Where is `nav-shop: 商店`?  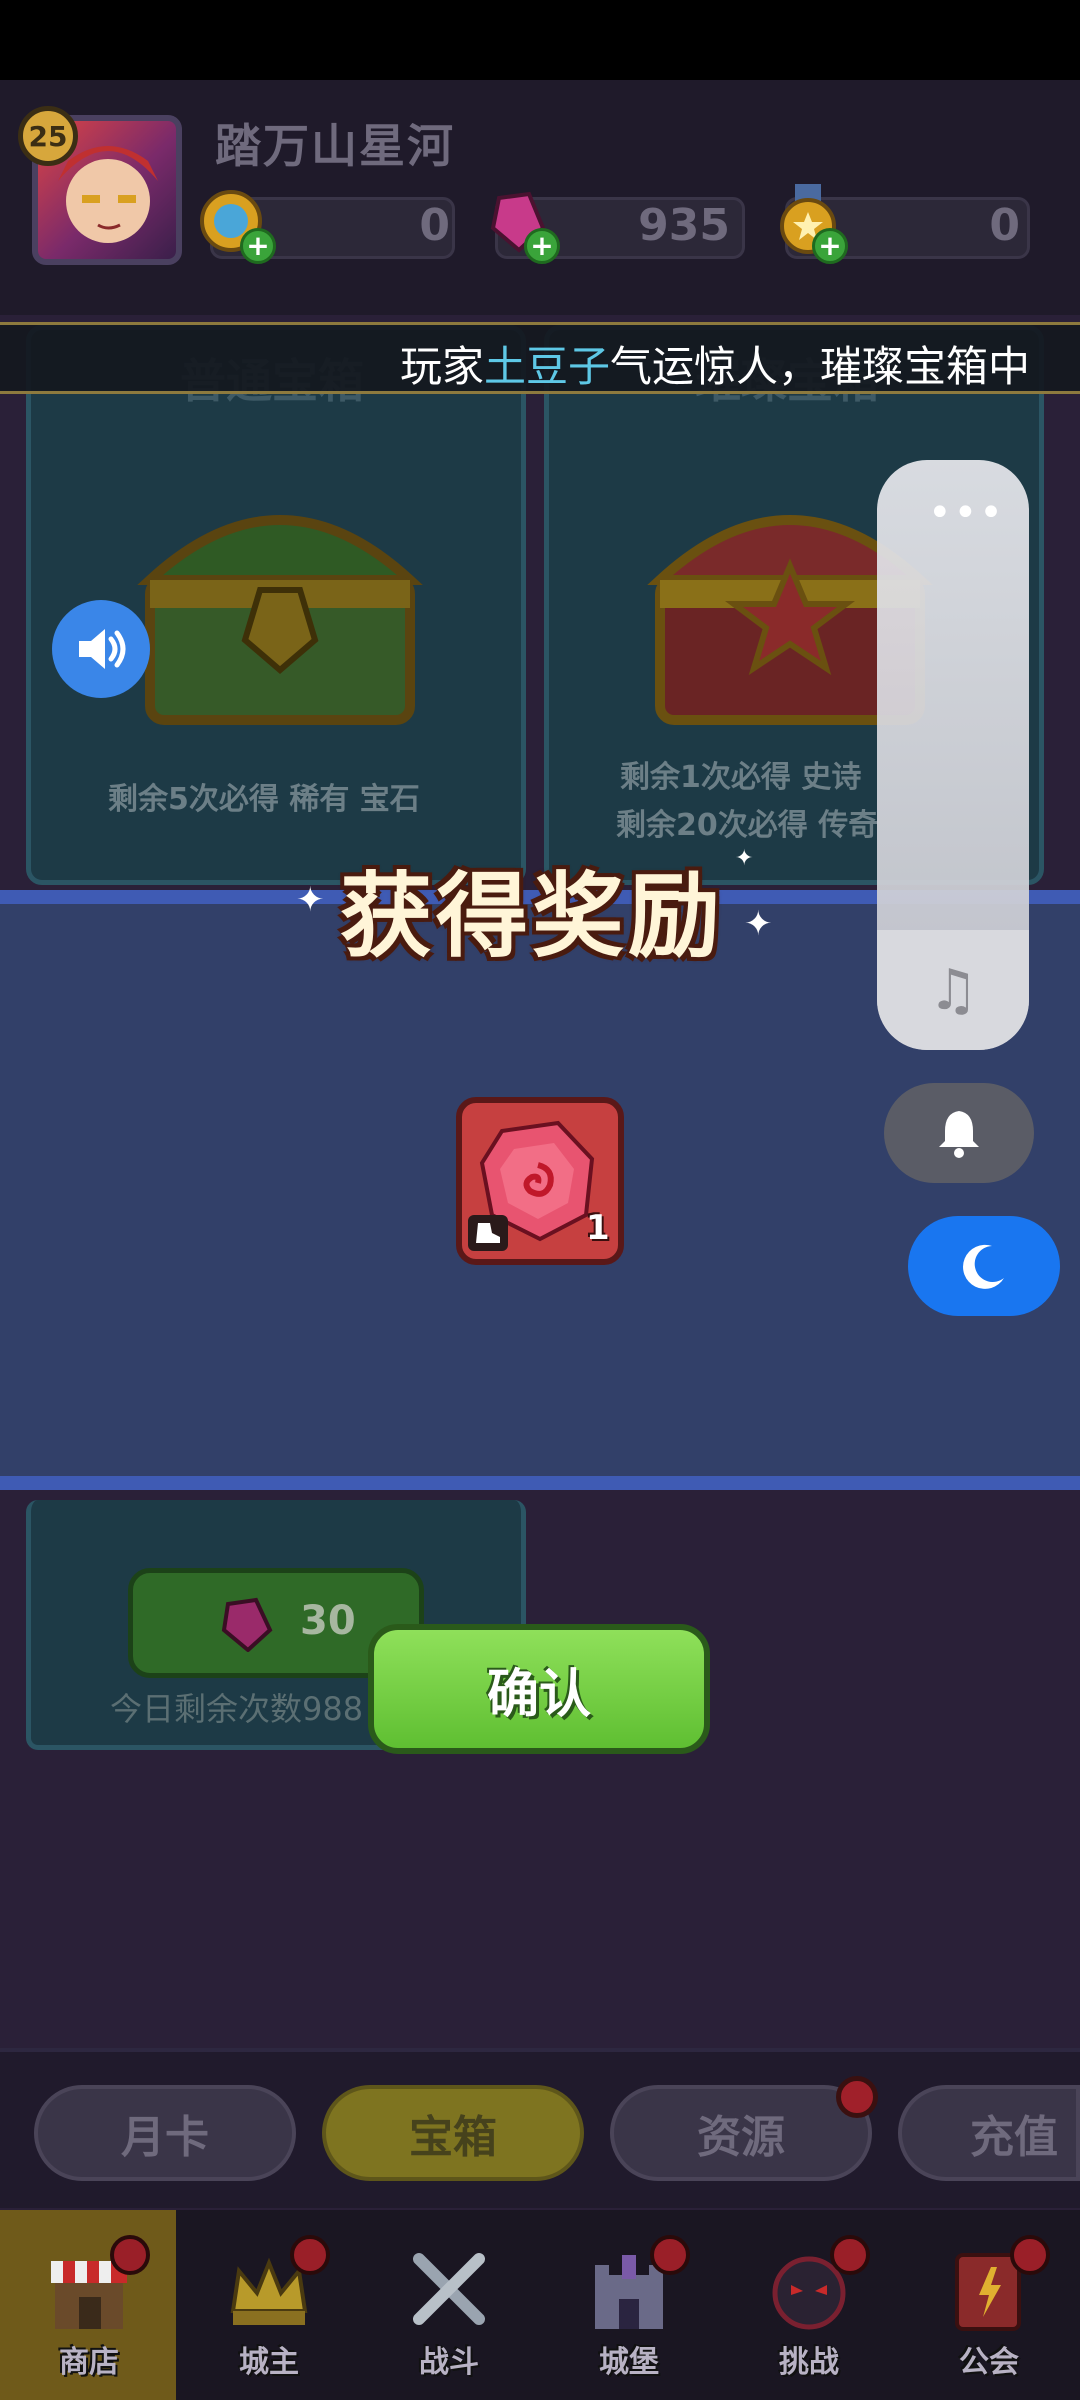
nav-shop: 商店 is located at coordinates (89, 2305).